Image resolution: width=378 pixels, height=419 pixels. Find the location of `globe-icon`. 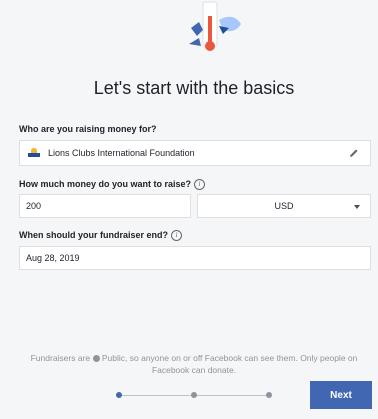

globe-icon is located at coordinates (96, 358).